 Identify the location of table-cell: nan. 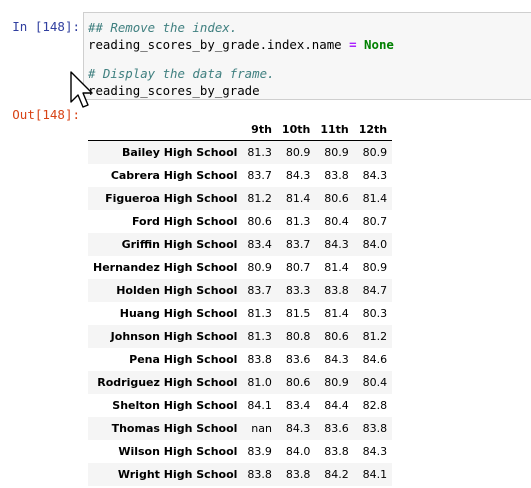
(261, 428).